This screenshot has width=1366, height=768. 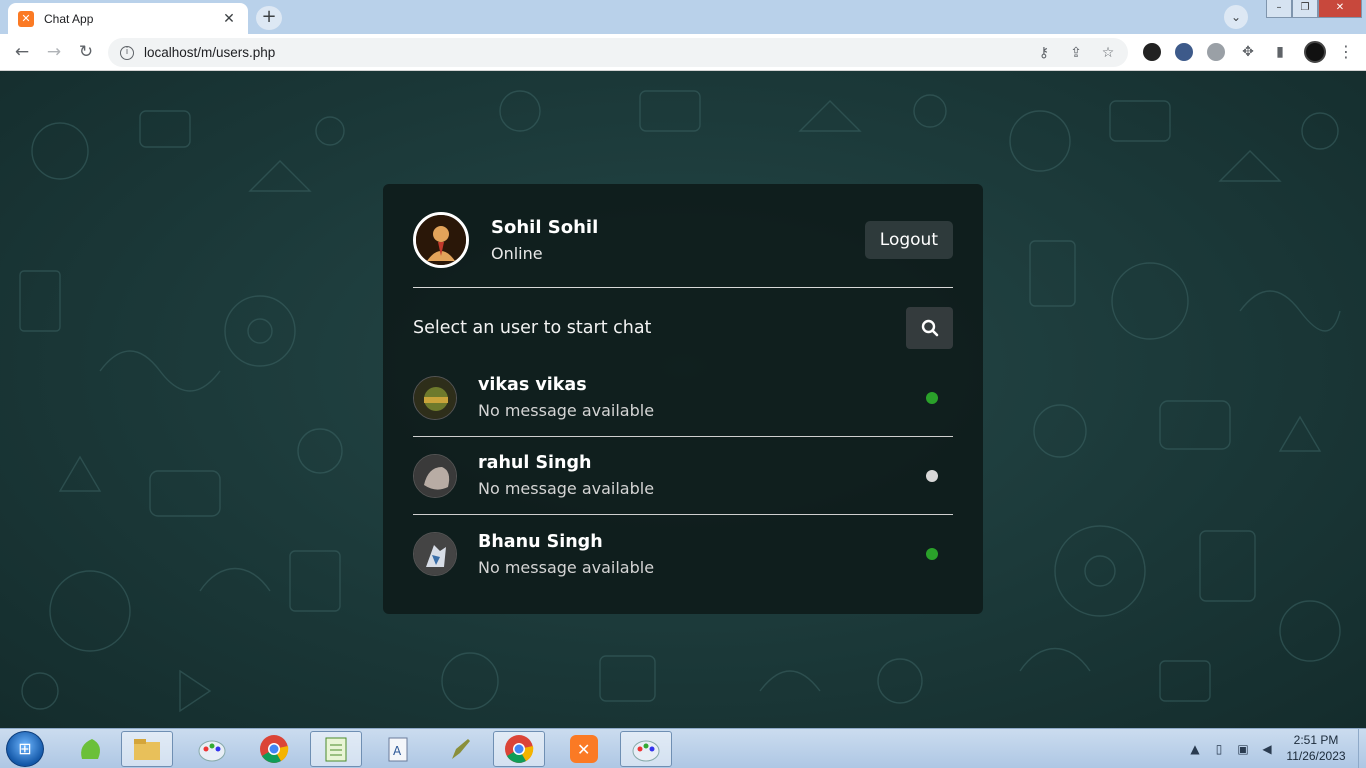 I want to click on wordpad-icon: A, so click(x=398, y=749).